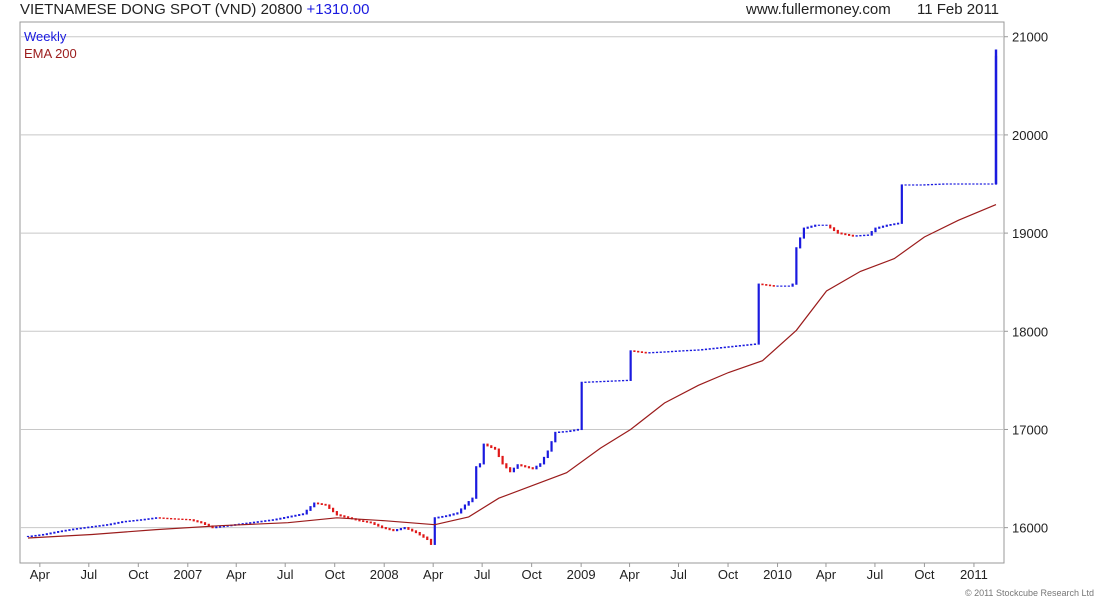 The width and height of the screenshot is (1100, 600). I want to click on chart-date: 11 Feb 2011, so click(958, 9).